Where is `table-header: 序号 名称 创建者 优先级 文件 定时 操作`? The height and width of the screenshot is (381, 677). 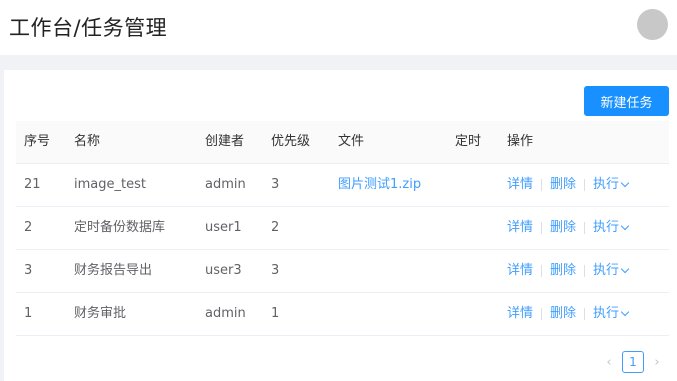 table-header: 序号 名称 创建者 优先级 文件 定时 操作 is located at coordinates (342, 142).